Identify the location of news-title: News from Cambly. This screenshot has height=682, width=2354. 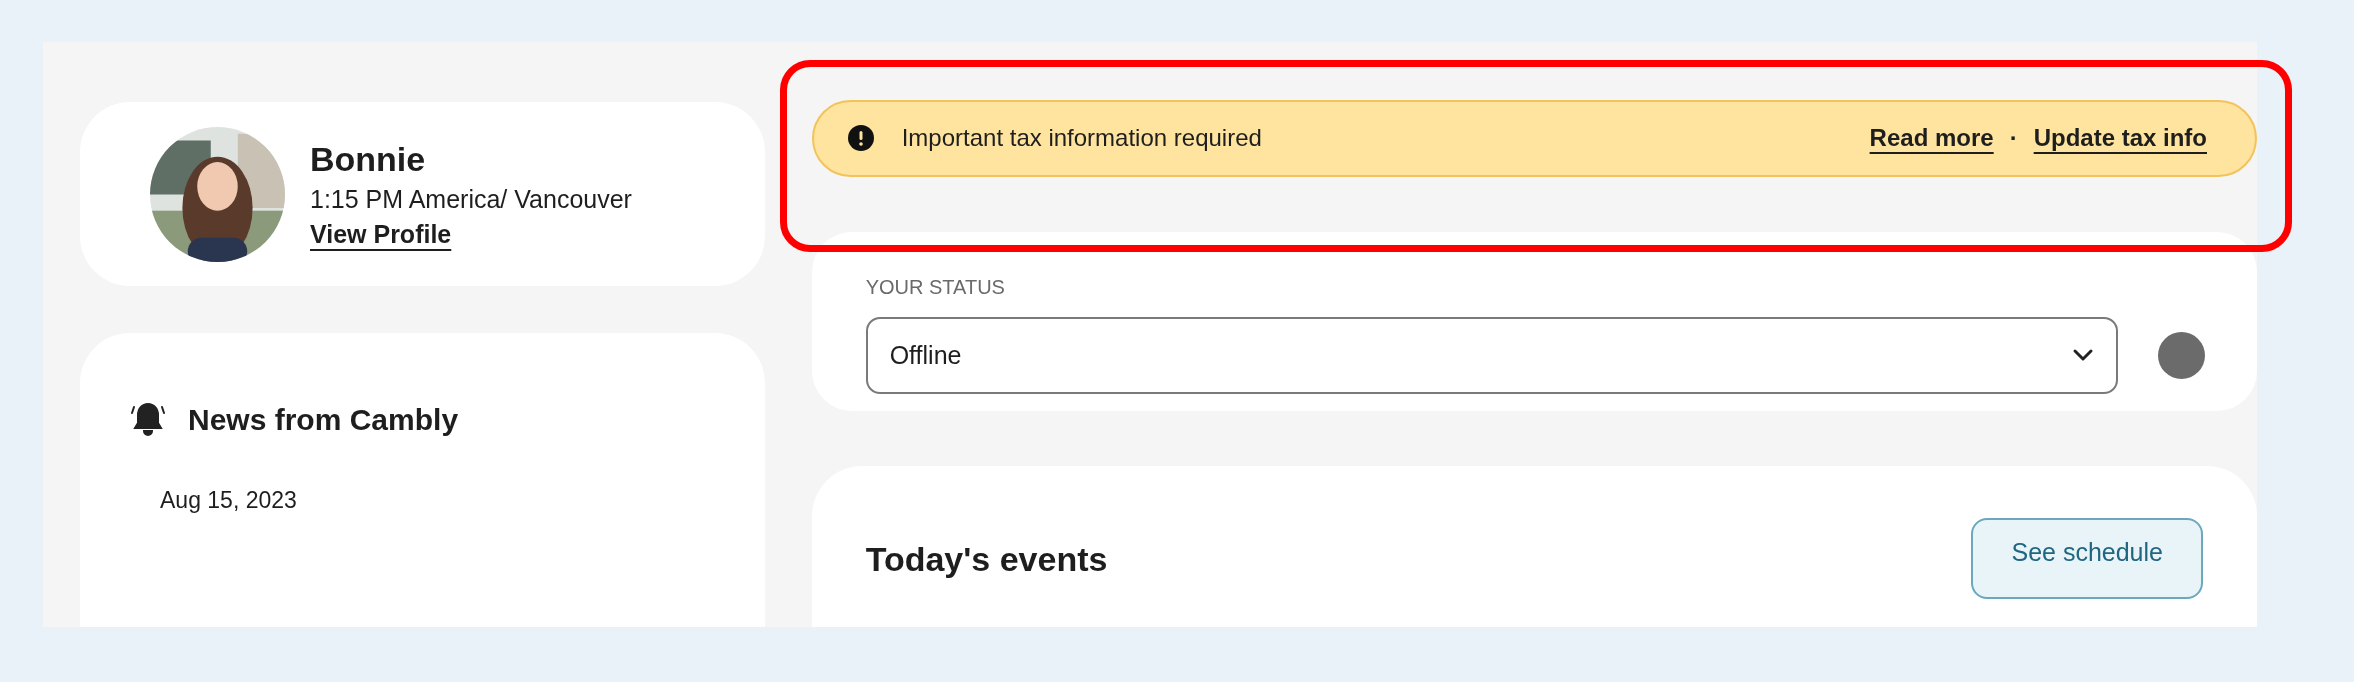
(323, 420).